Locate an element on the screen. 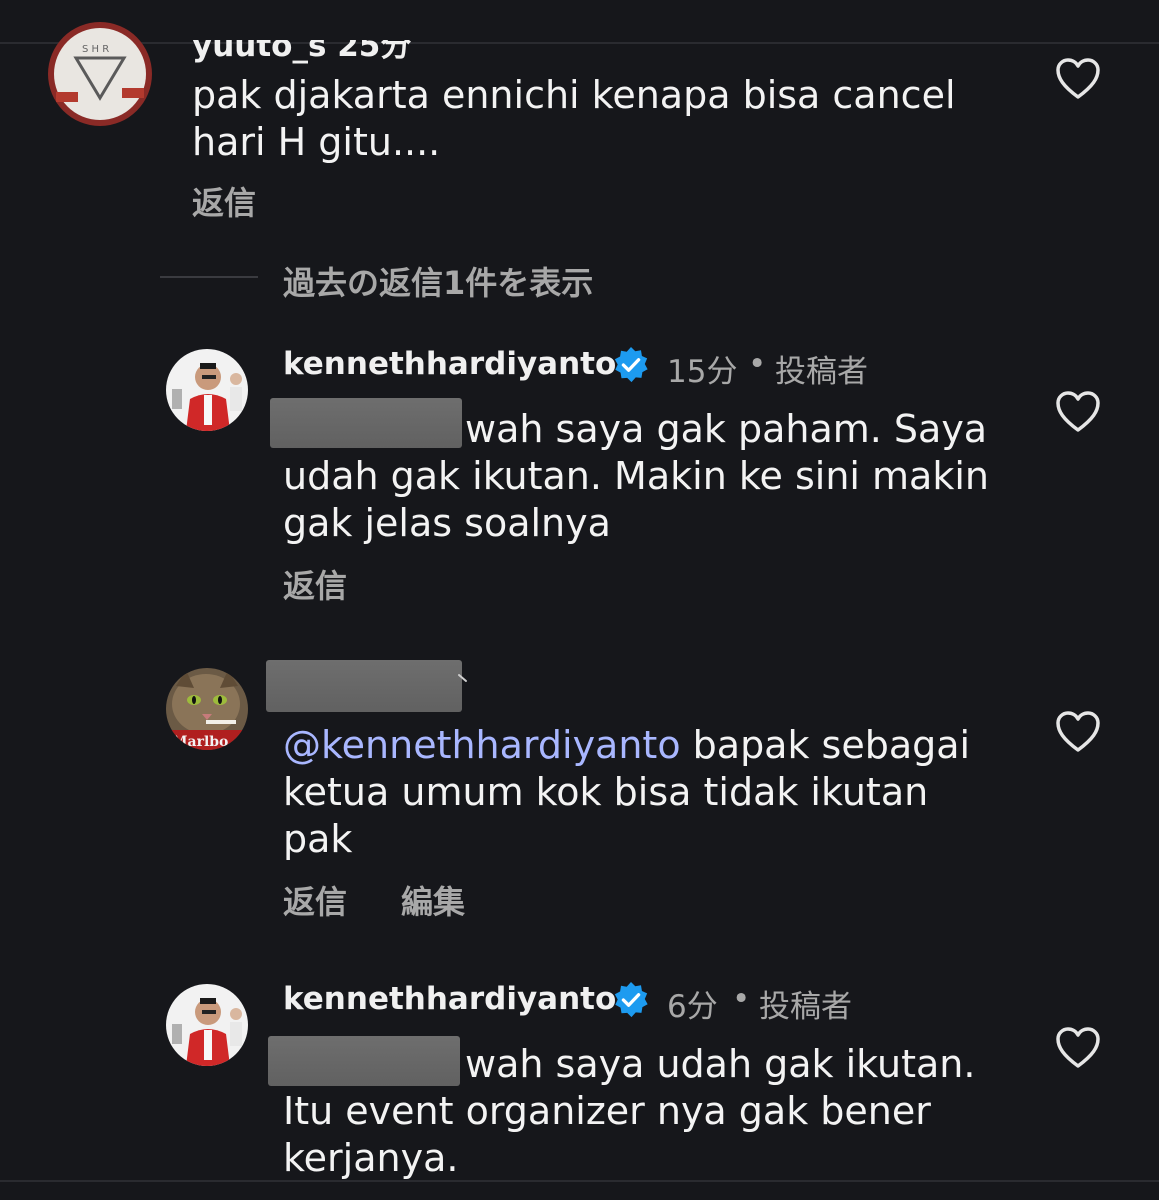 This screenshot has height=1200, width=1159. reply3-verified-icon is located at coordinates (631, 999).